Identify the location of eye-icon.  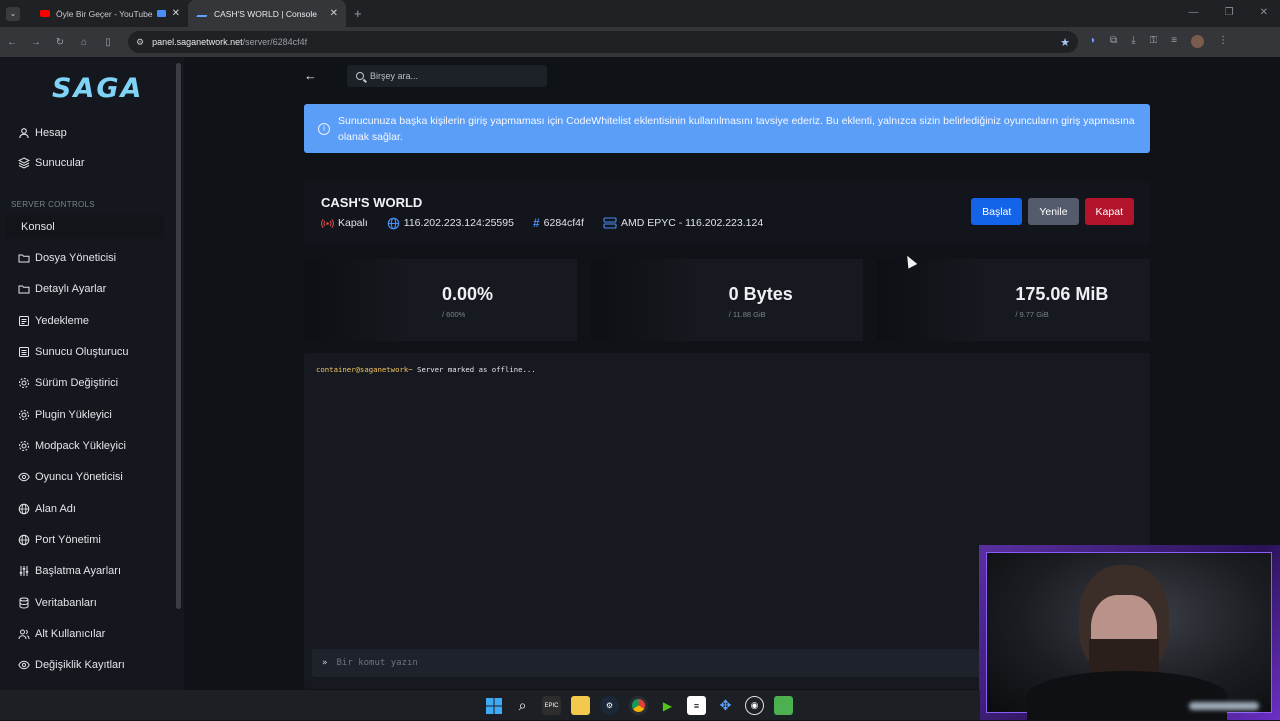
(24, 477).